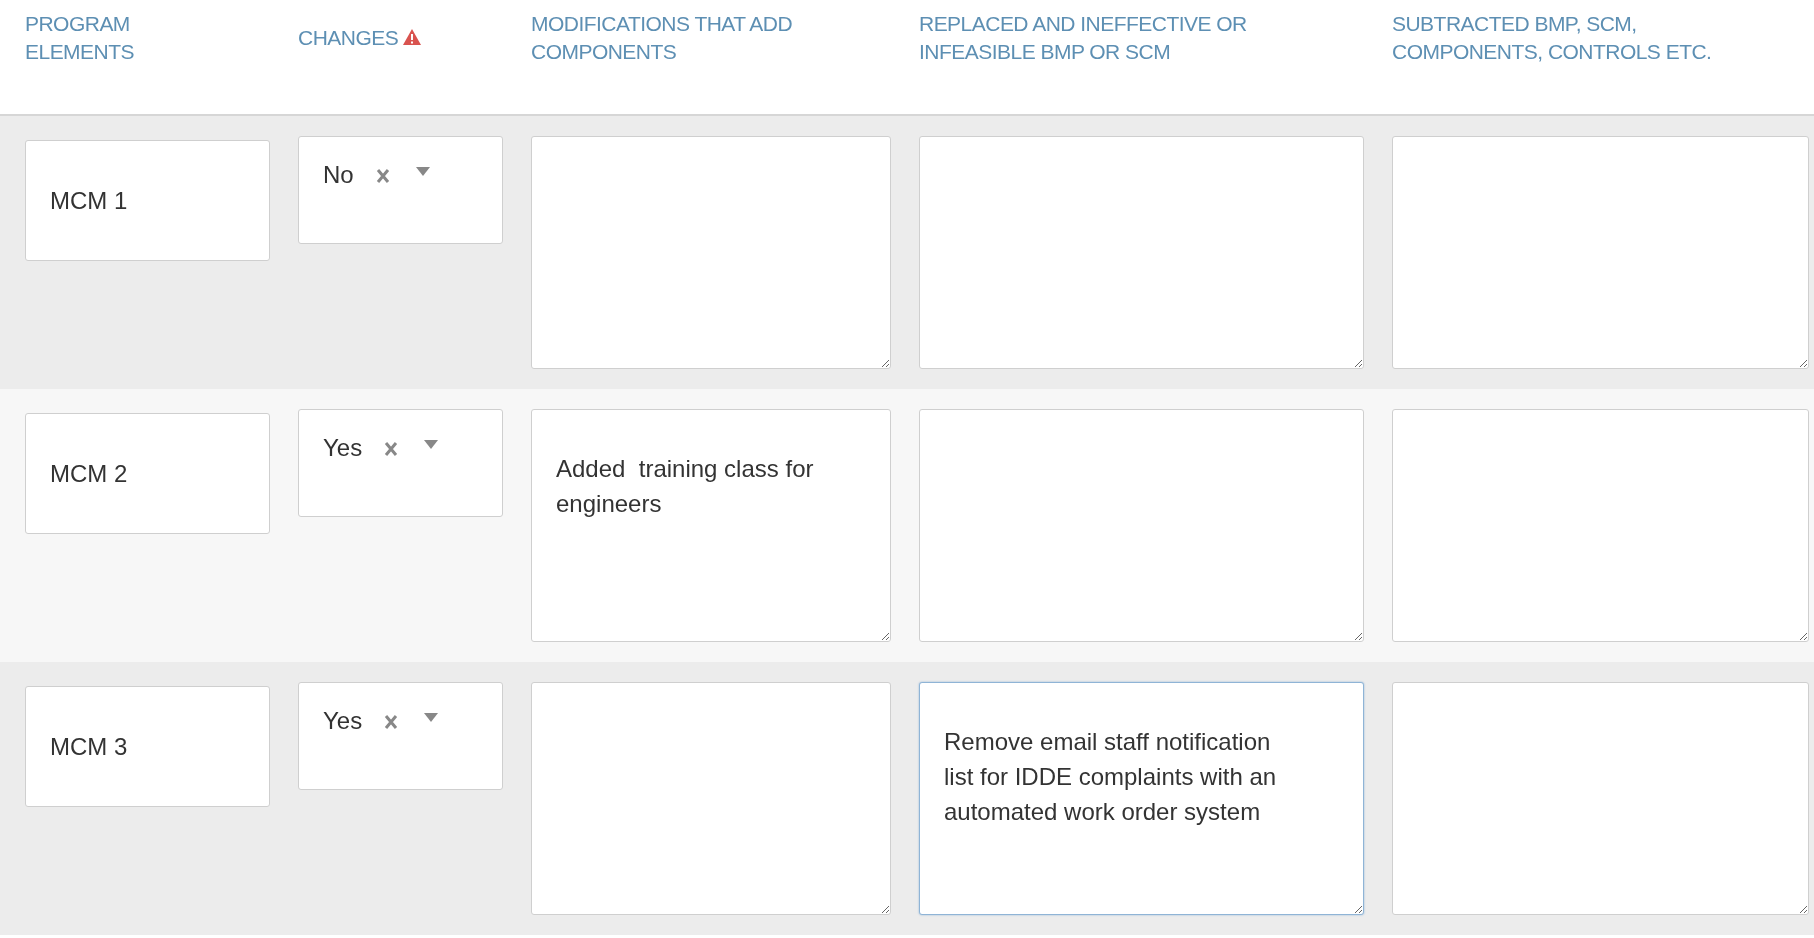  I want to click on warning-icon, so click(412, 37).